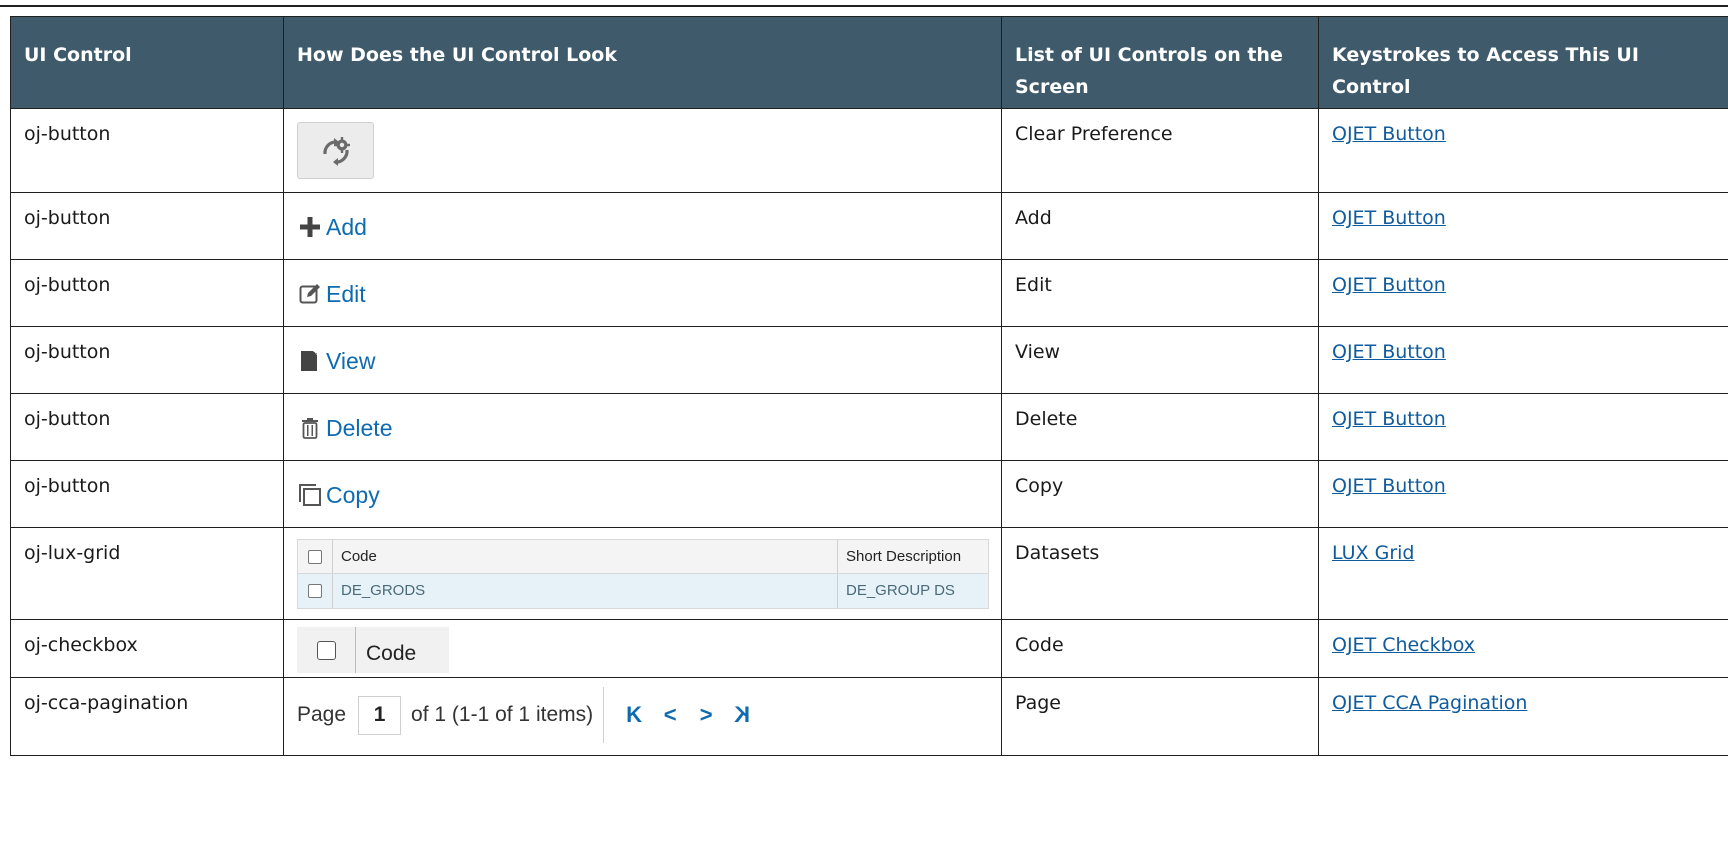  I want to click on edit-icon, so click(310, 294).